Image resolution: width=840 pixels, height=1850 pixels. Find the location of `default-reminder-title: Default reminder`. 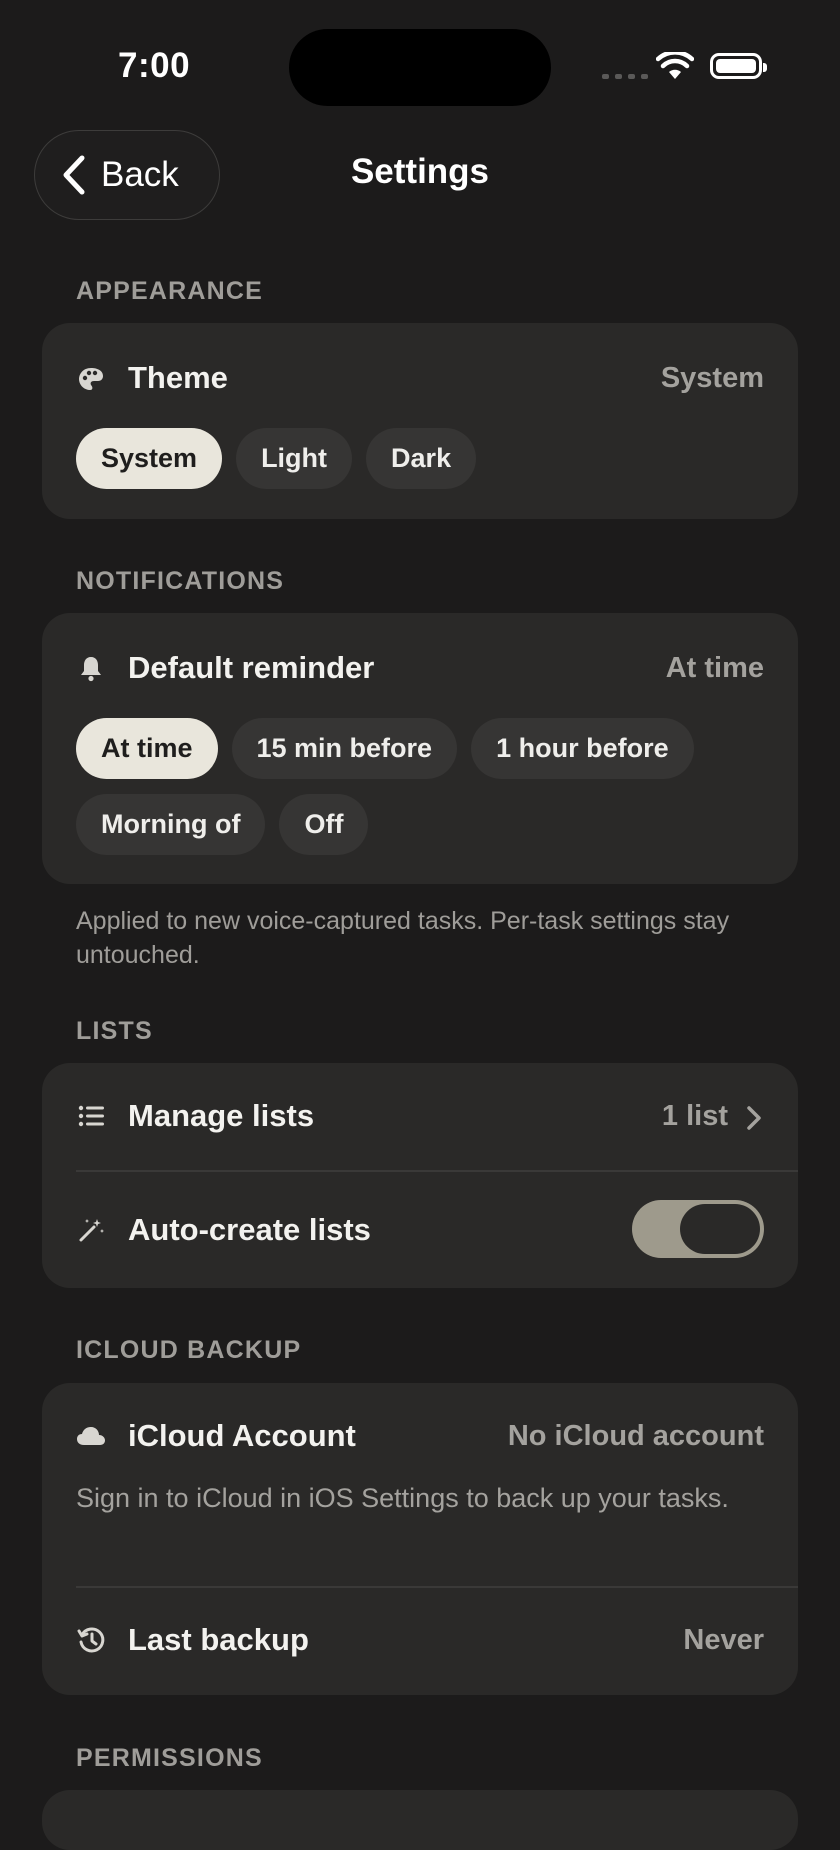

default-reminder-title: Default reminder is located at coordinates (251, 667).